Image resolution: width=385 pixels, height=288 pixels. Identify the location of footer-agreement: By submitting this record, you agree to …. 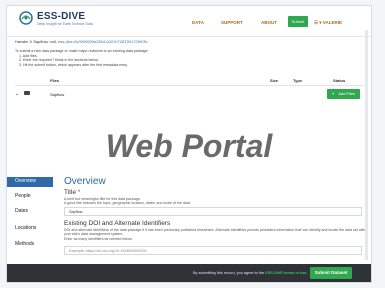
(250, 273).